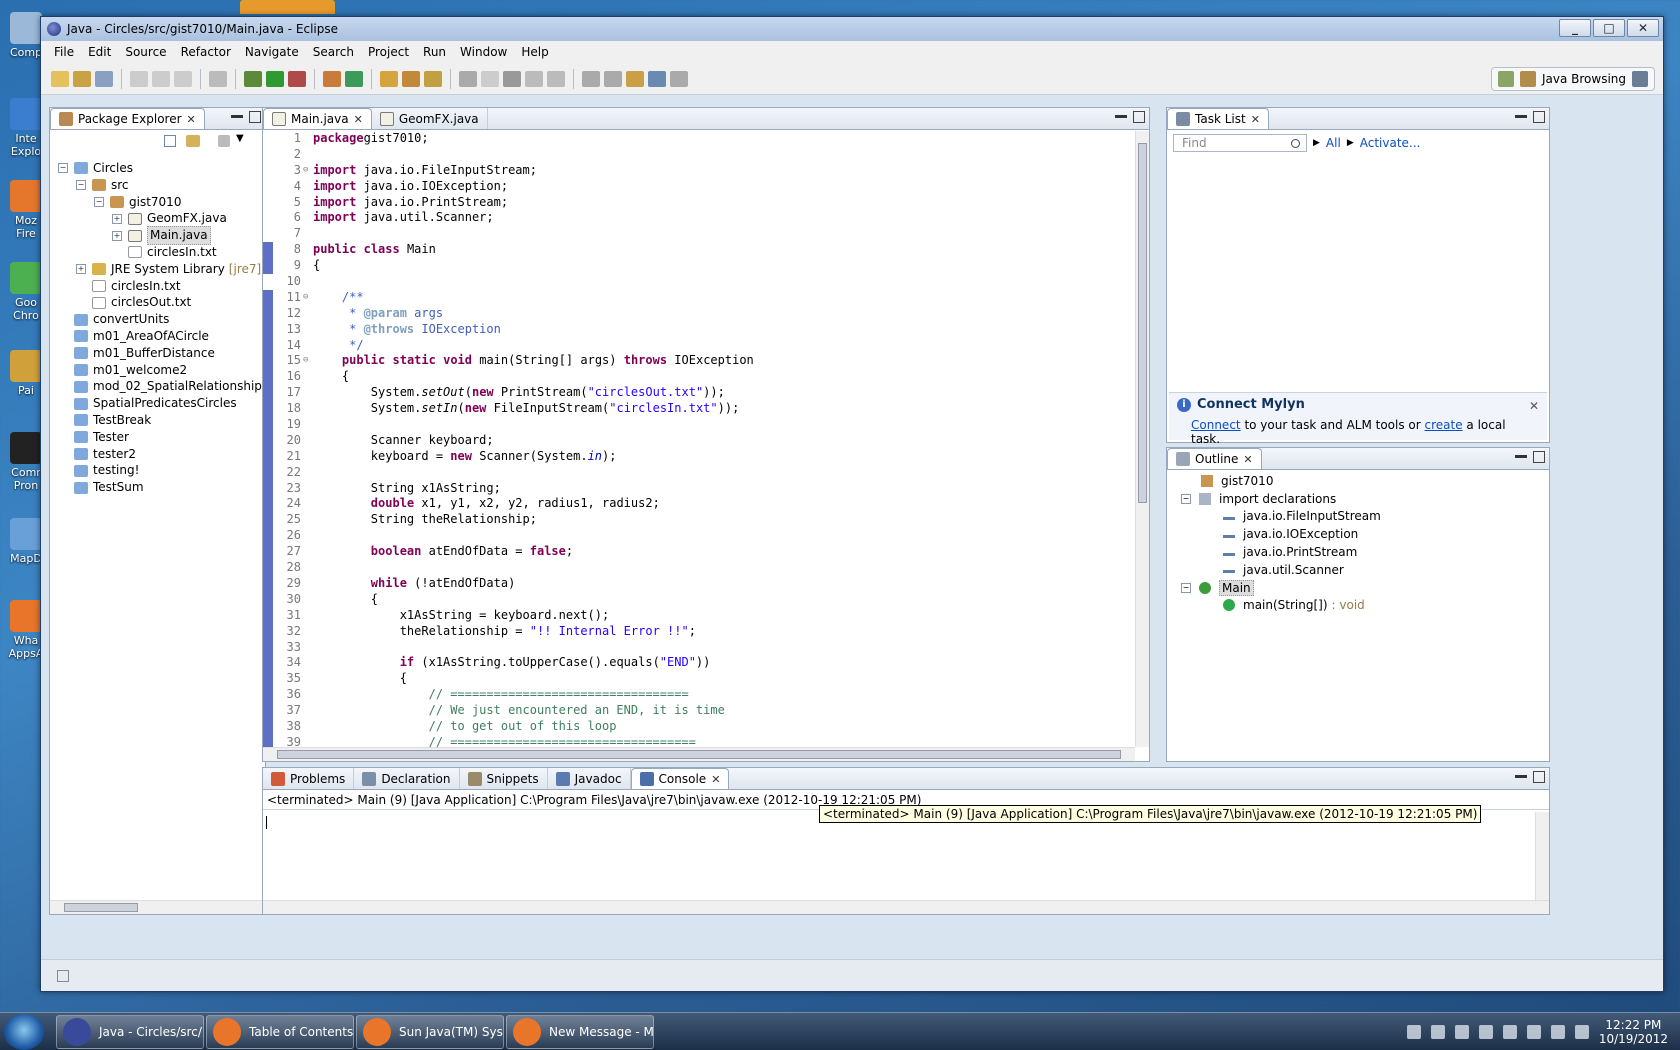 This screenshot has height=1050, width=1680. I want to click on outline-item: java.io.IOException, so click(1365, 534).